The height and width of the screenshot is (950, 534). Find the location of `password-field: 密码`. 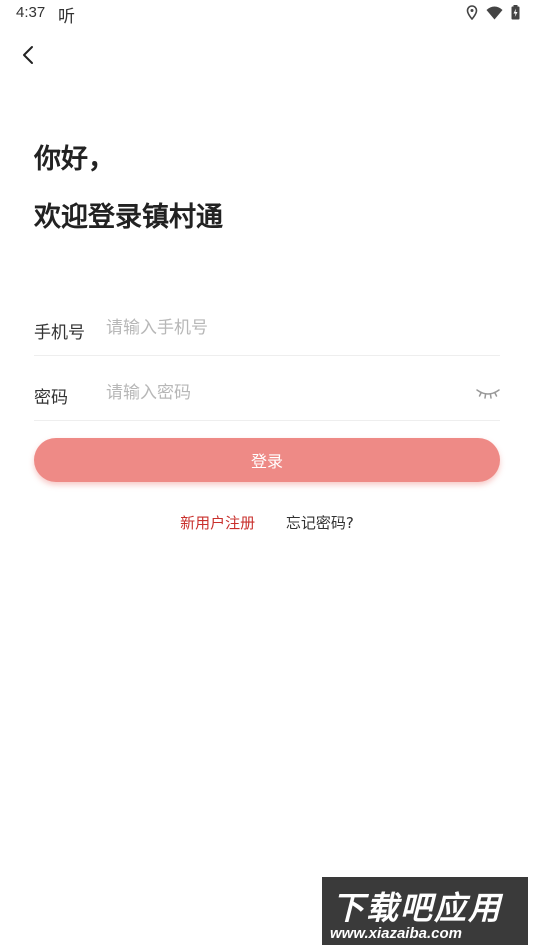

password-field: 密码 is located at coordinates (267, 388).